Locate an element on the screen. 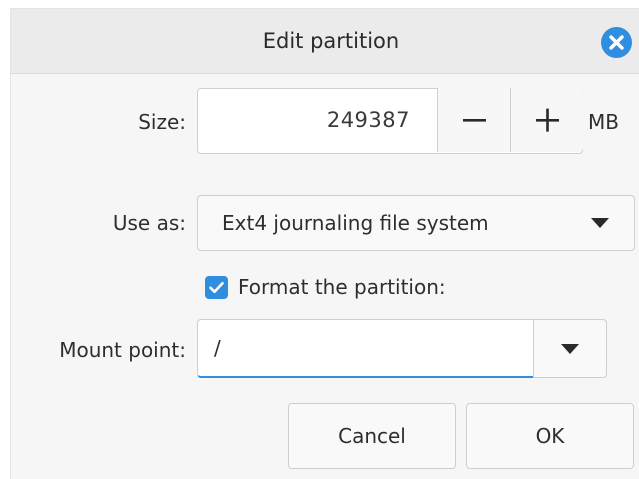 The image size is (639, 479). mount-point-dropdown-button is located at coordinates (570, 348).